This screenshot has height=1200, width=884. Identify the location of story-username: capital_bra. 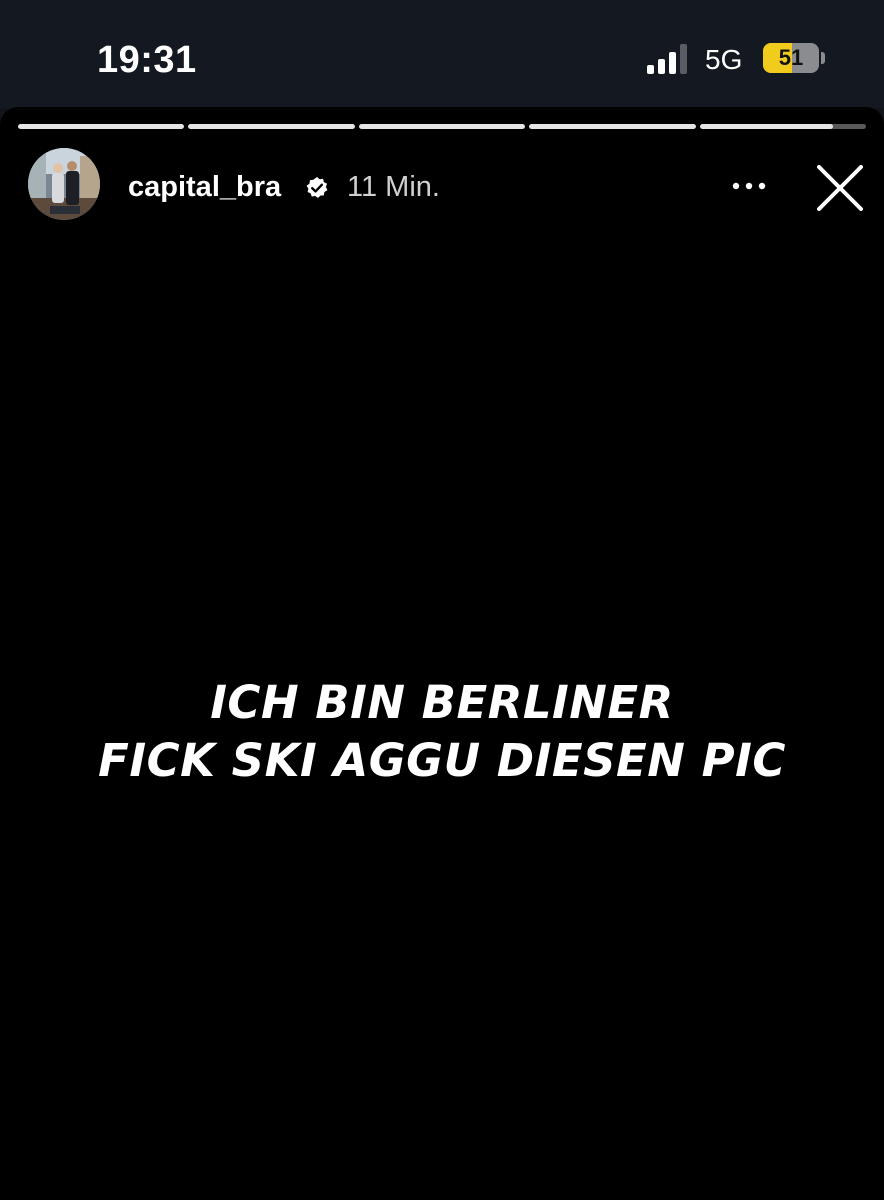
(204, 187).